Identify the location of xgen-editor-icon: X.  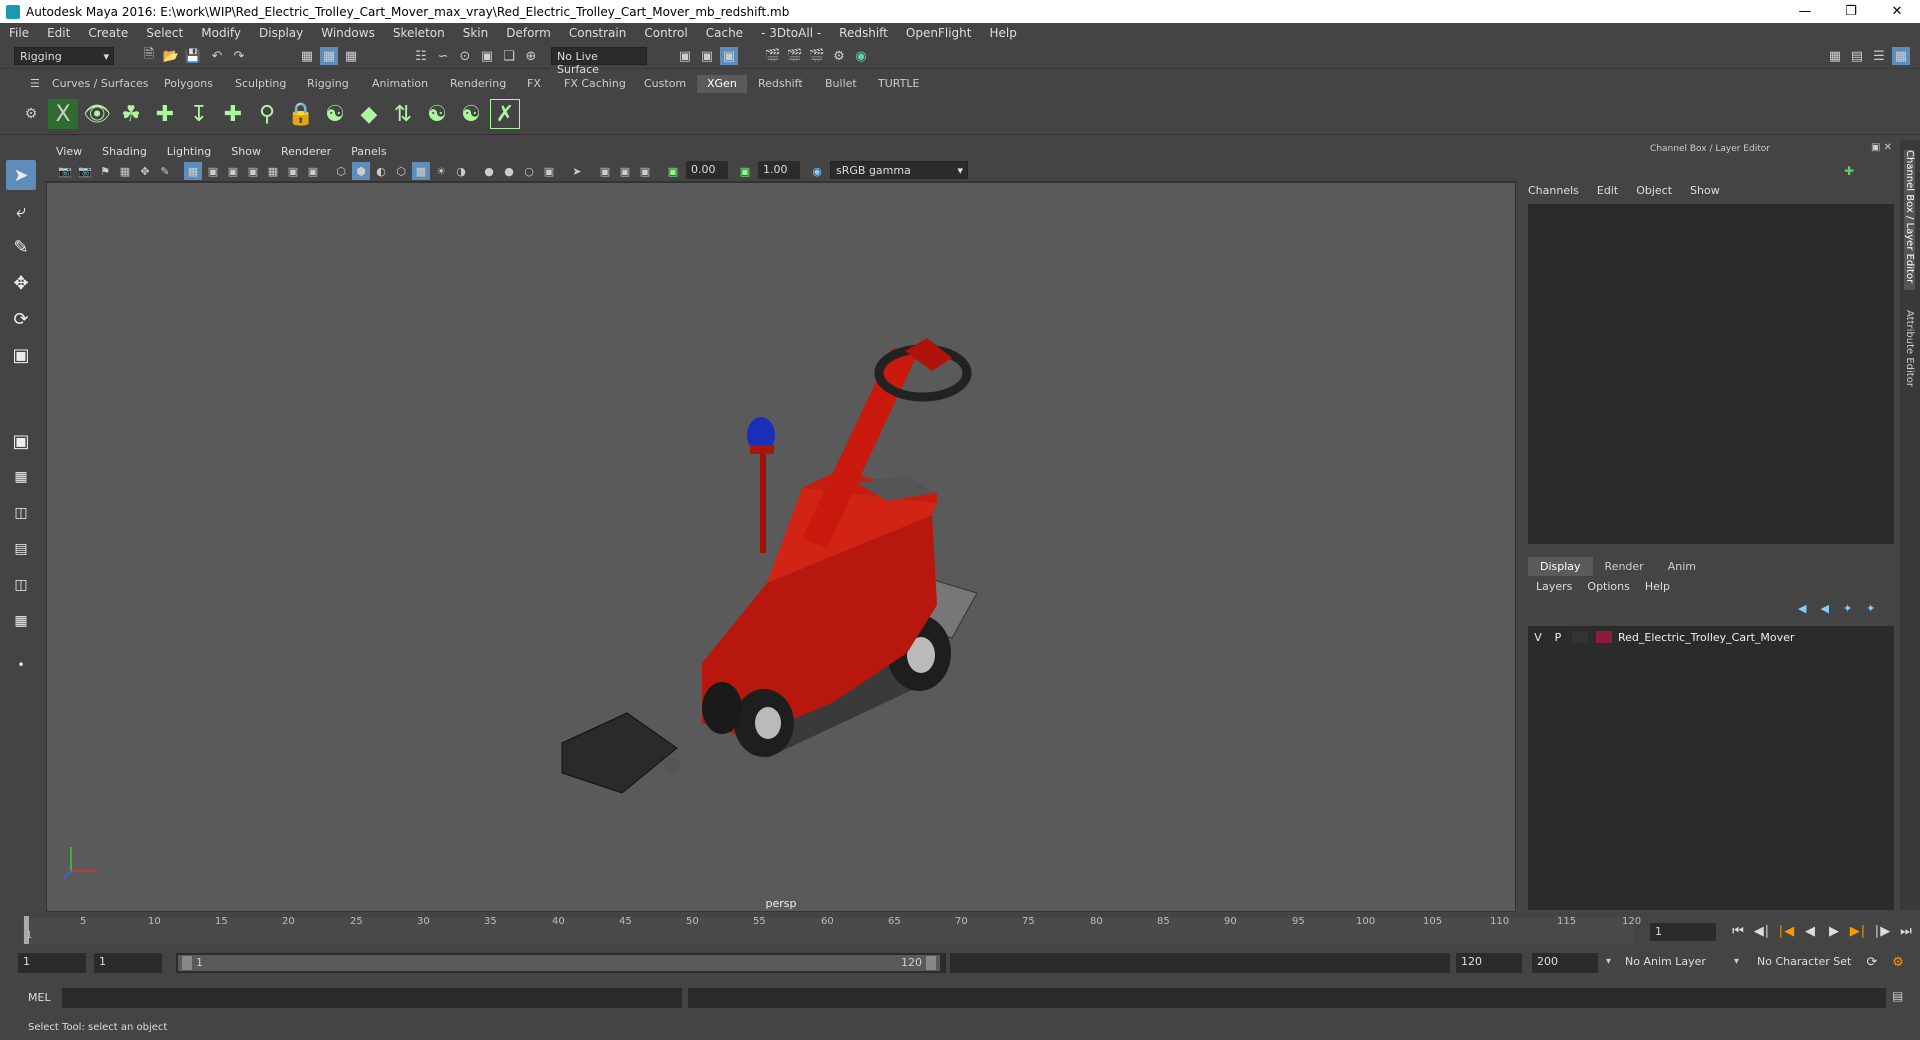
(63, 114).